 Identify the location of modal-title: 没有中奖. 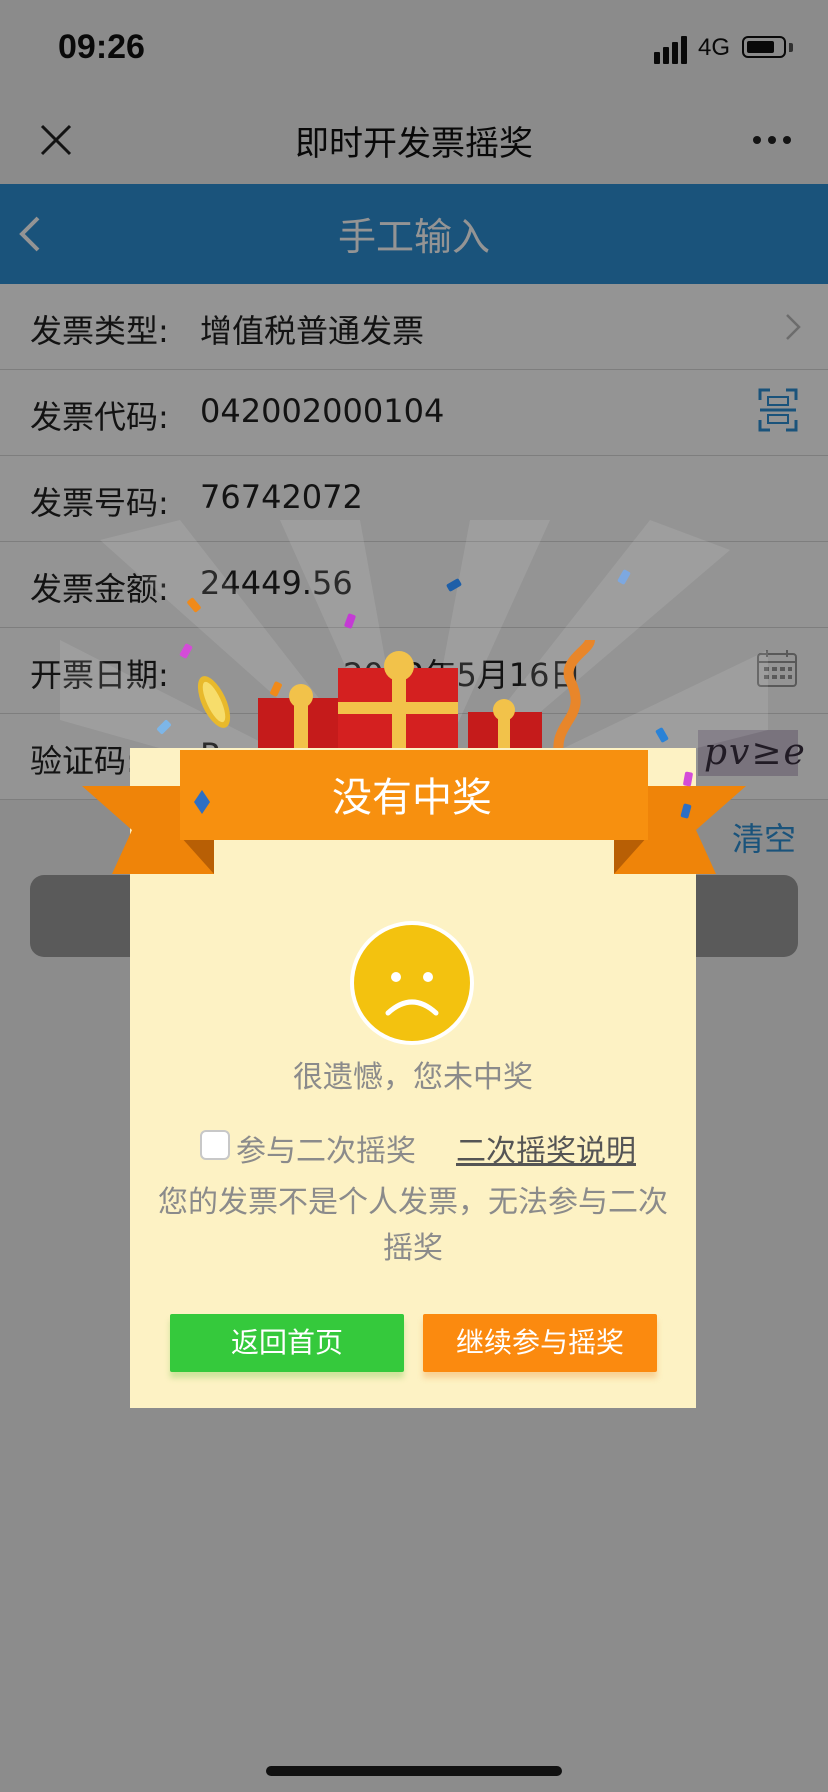
(412, 798).